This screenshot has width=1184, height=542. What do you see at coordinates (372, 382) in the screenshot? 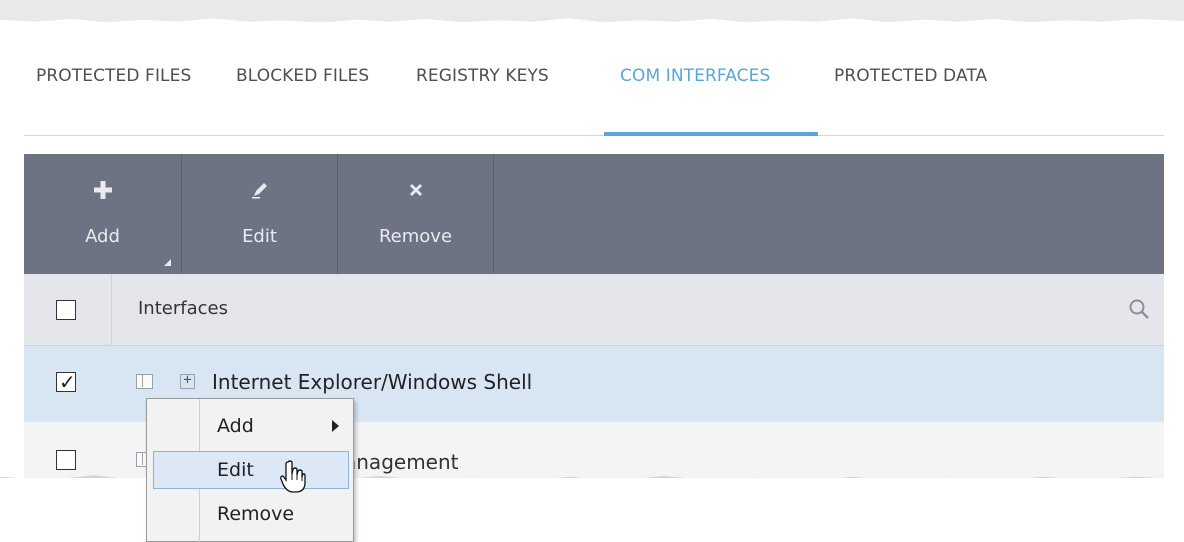
I see `row-label: Internet Explorer/Windows Shell` at bounding box center [372, 382].